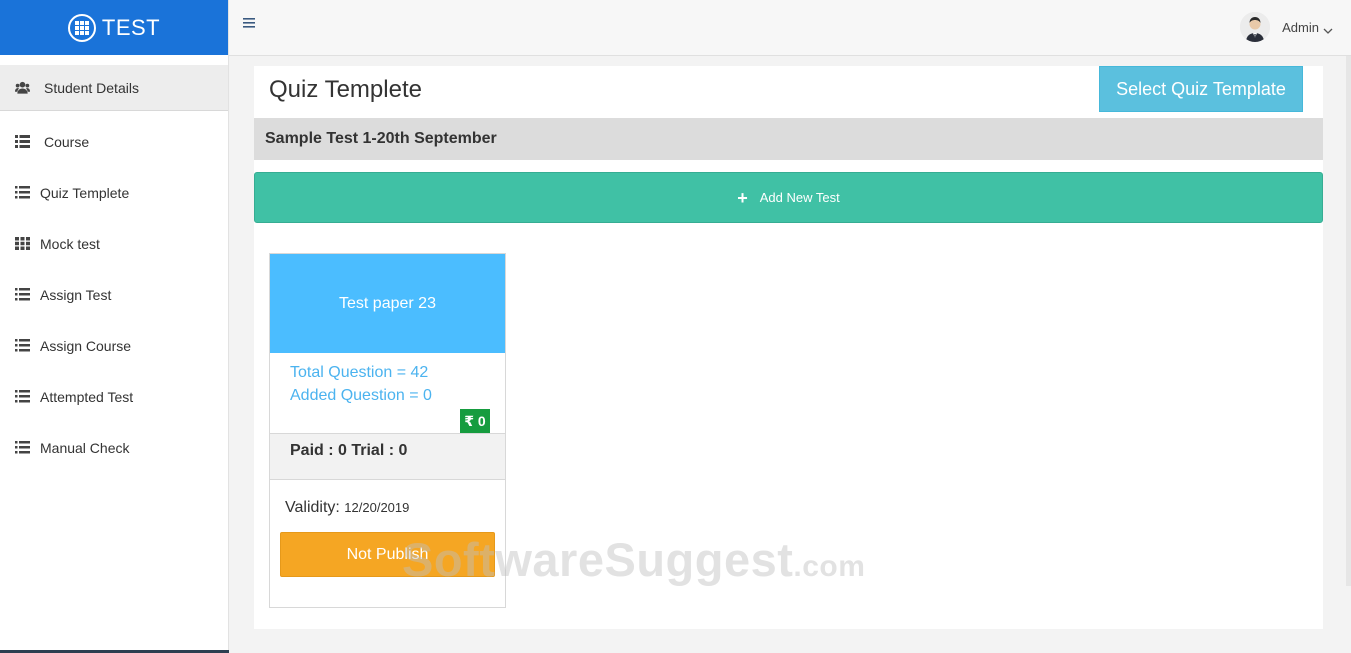 The image size is (1351, 653). What do you see at coordinates (788, 139) in the screenshot?
I see `section-title: Sample Test 1-20th September` at bounding box center [788, 139].